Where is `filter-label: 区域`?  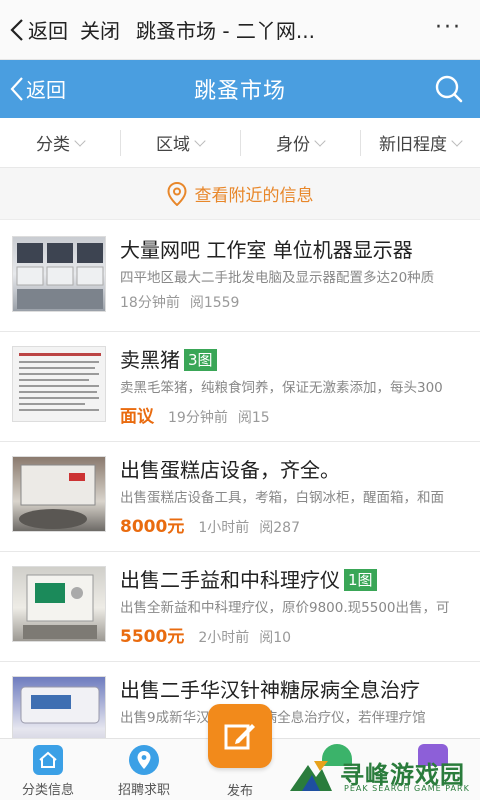 filter-label: 区域 is located at coordinates (173, 145).